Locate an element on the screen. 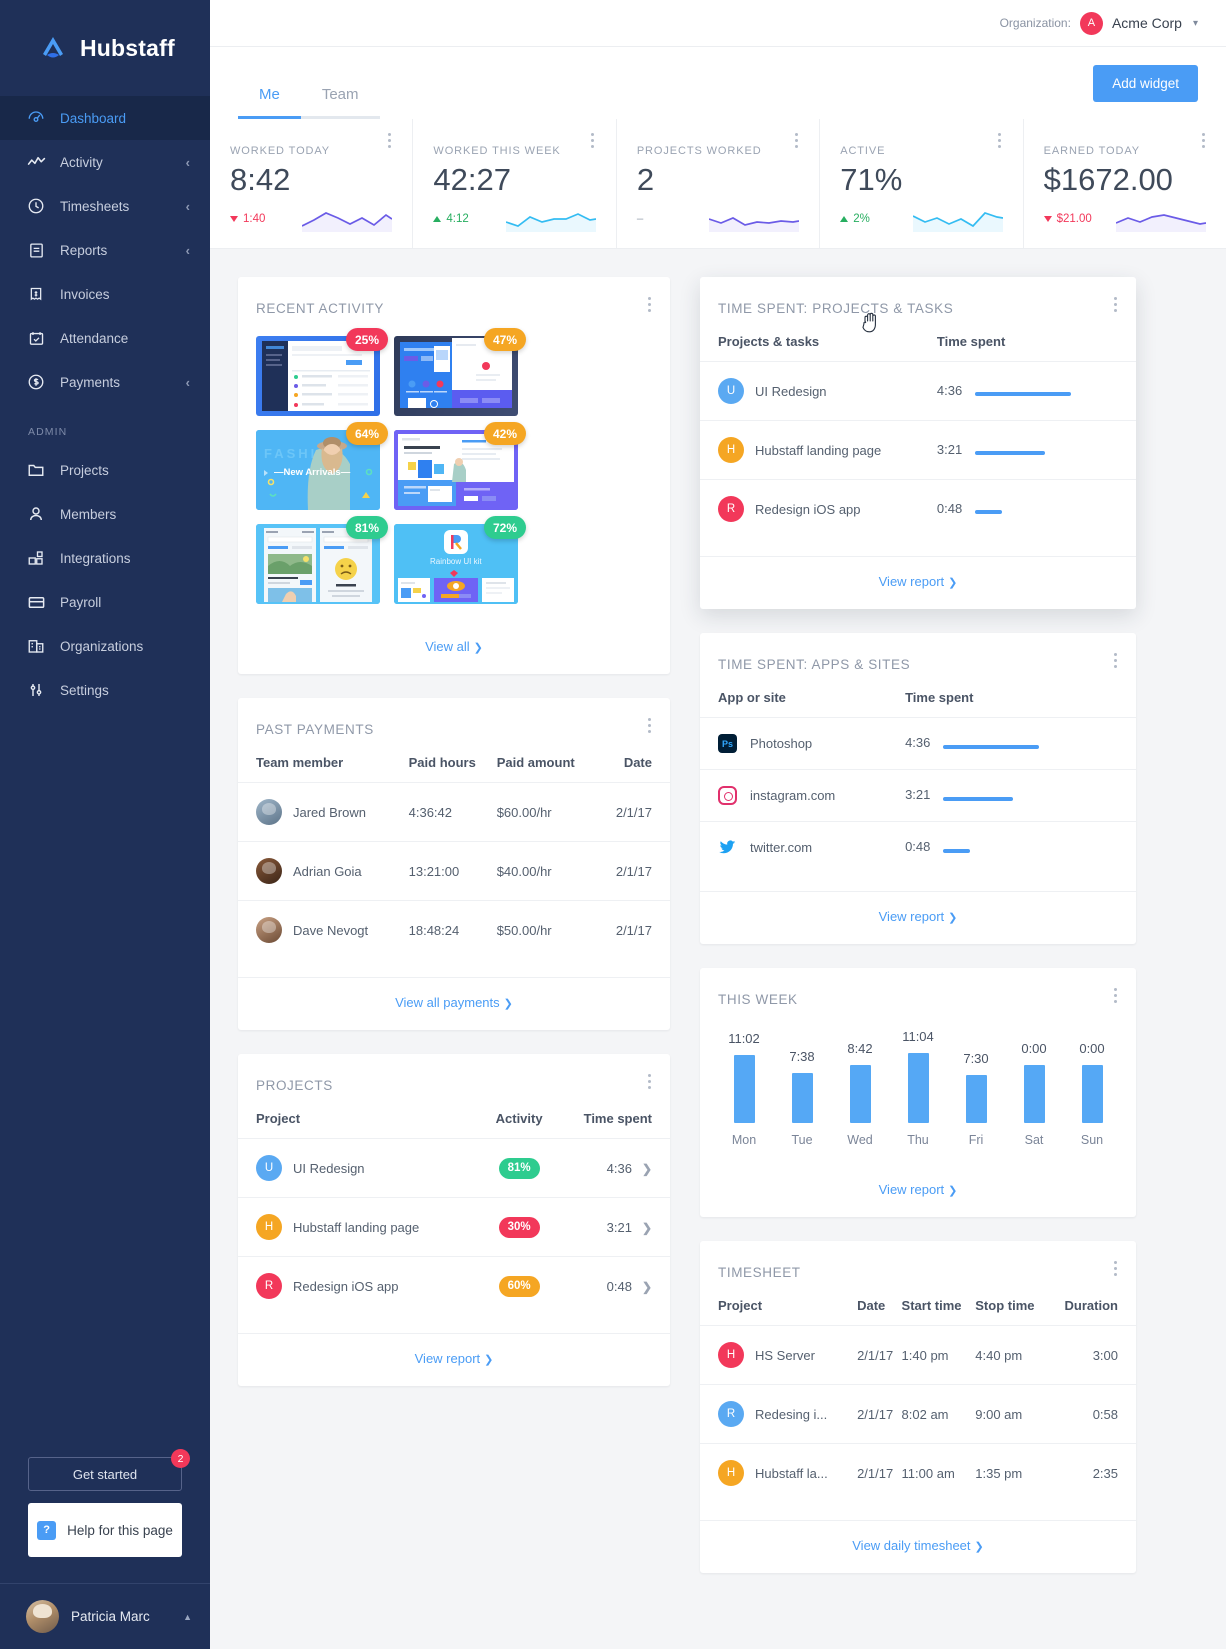 This screenshot has height=1649, width=1226. tab-team: Team is located at coordinates (340, 102).